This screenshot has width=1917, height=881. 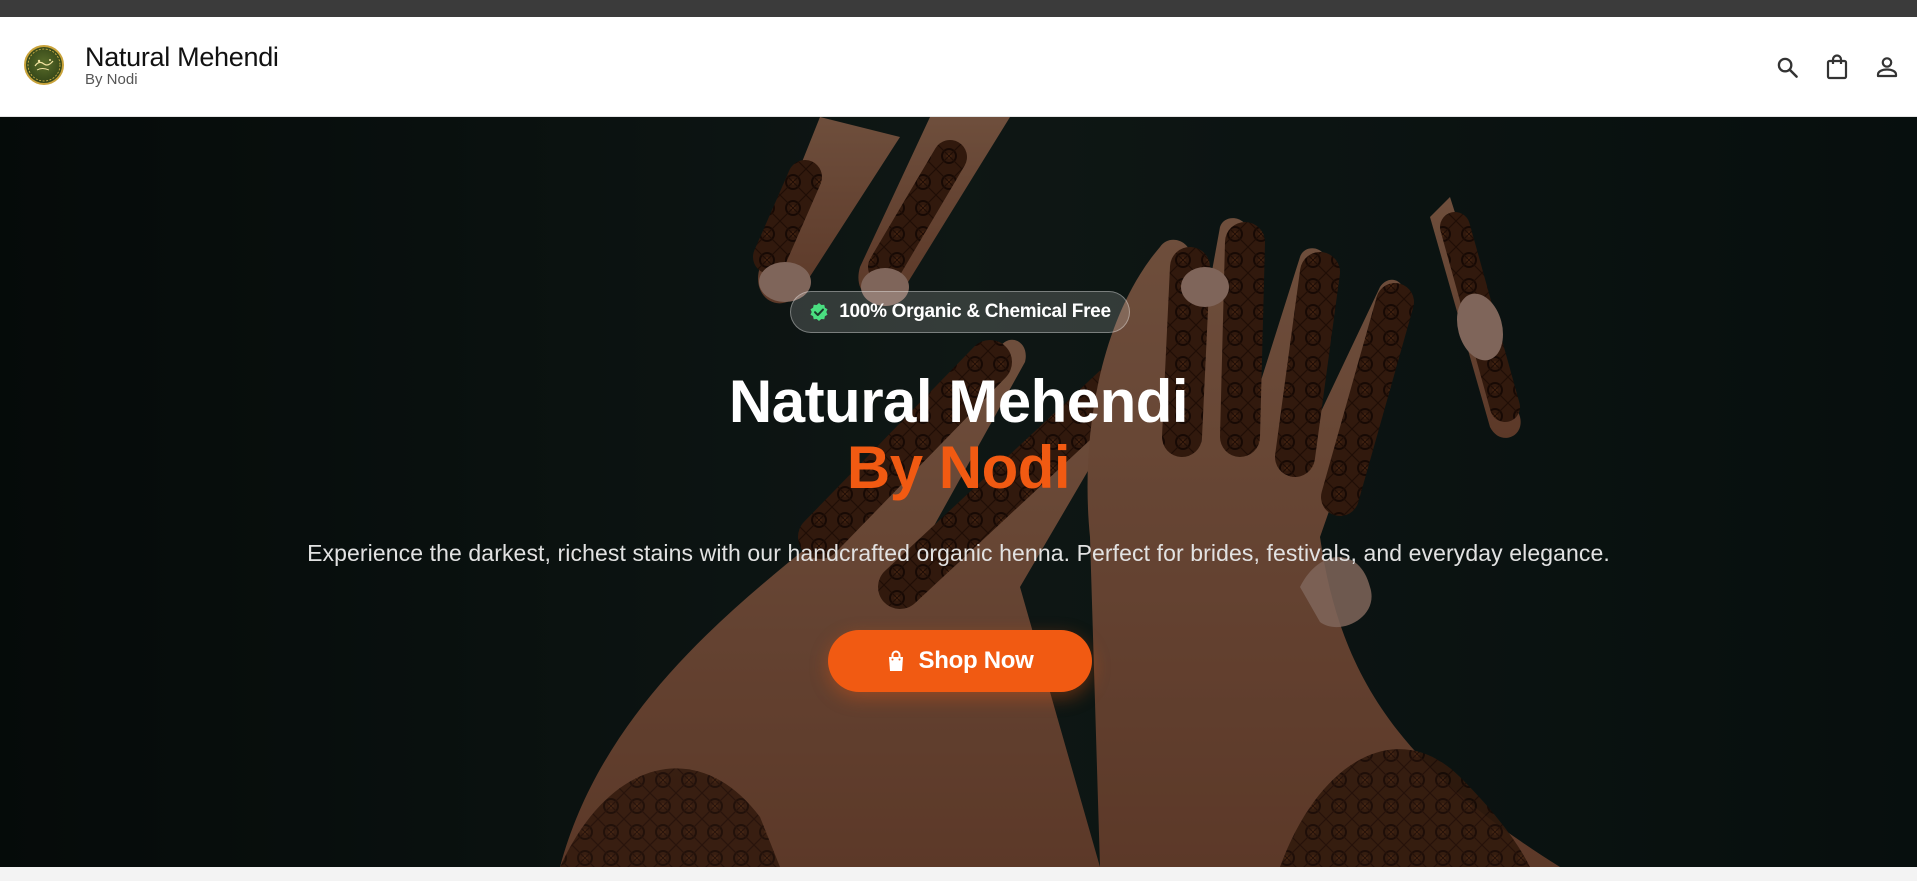 What do you see at coordinates (111, 79) in the screenshot?
I see `brand-tagline: By Nodi` at bounding box center [111, 79].